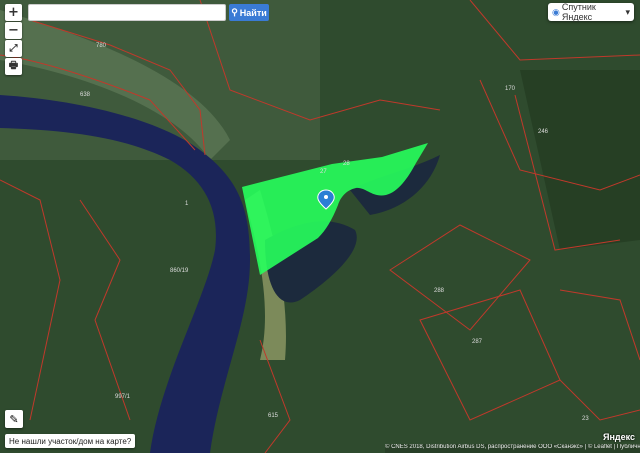  I want to click on print-button: 🖶, so click(13, 66).